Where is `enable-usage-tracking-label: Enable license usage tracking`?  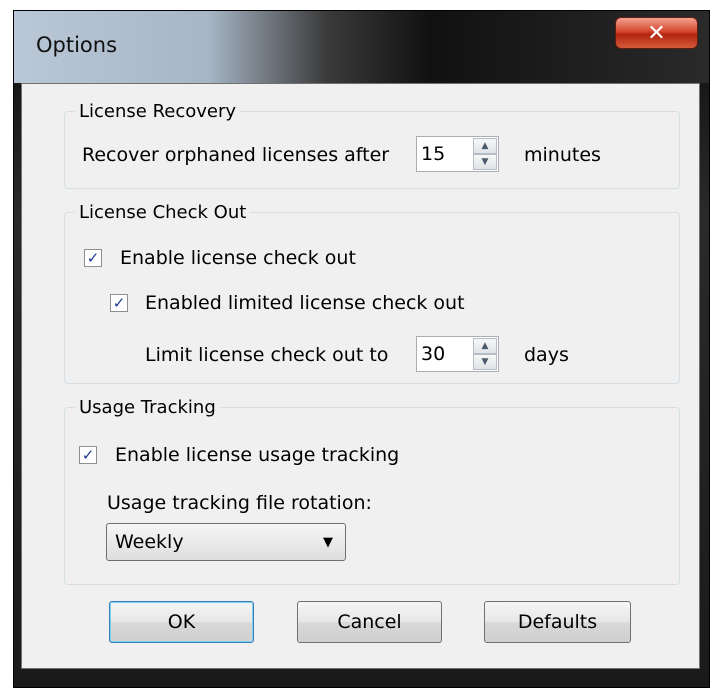 enable-usage-tracking-label: Enable license usage tracking is located at coordinates (257, 455).